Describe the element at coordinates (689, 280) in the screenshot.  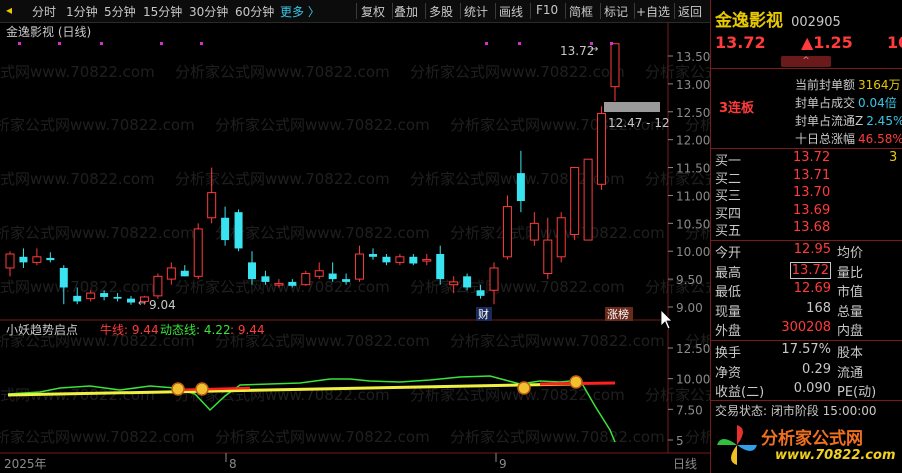
I see `price-tick-label: 9.50` at that location.